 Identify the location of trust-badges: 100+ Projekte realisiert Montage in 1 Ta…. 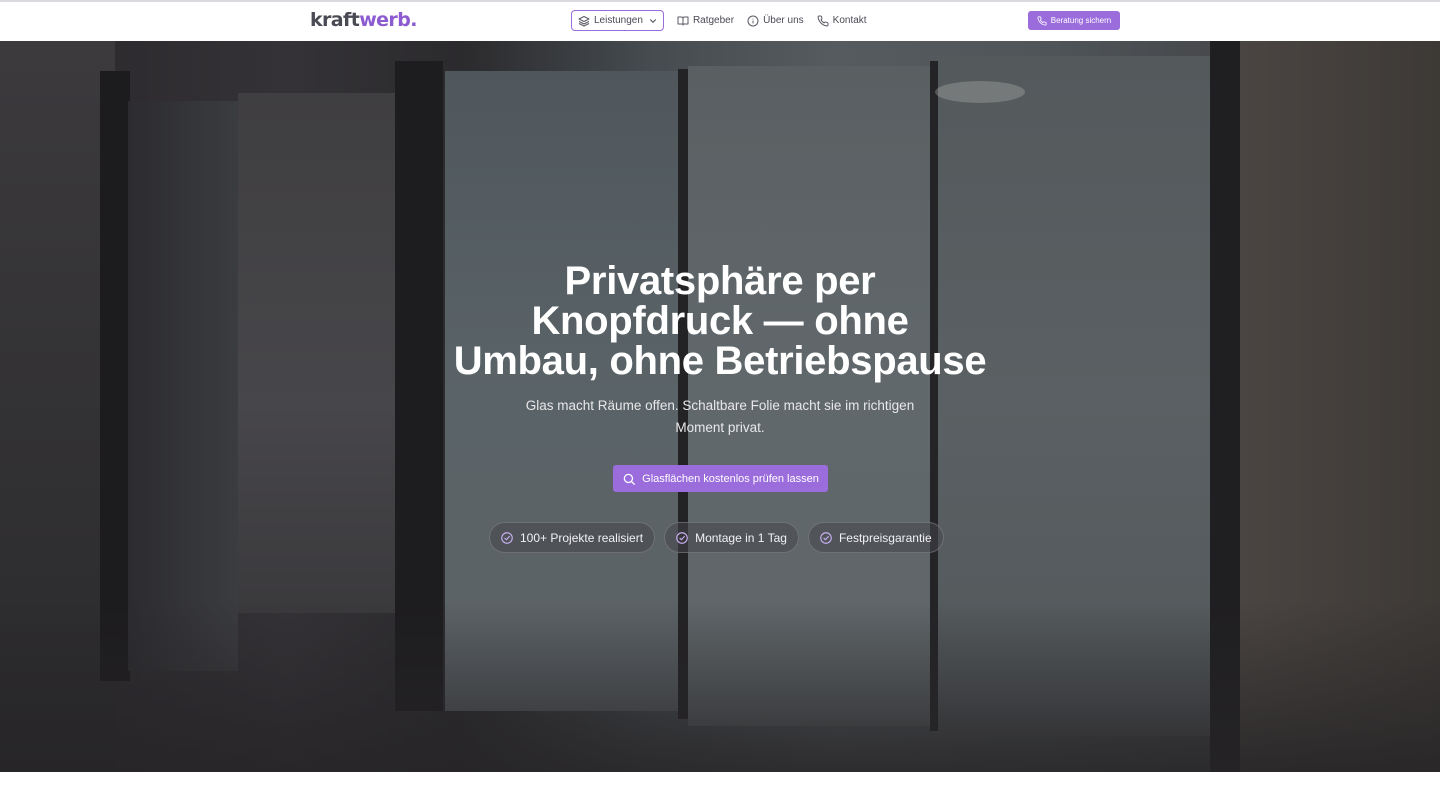
(721, 537).